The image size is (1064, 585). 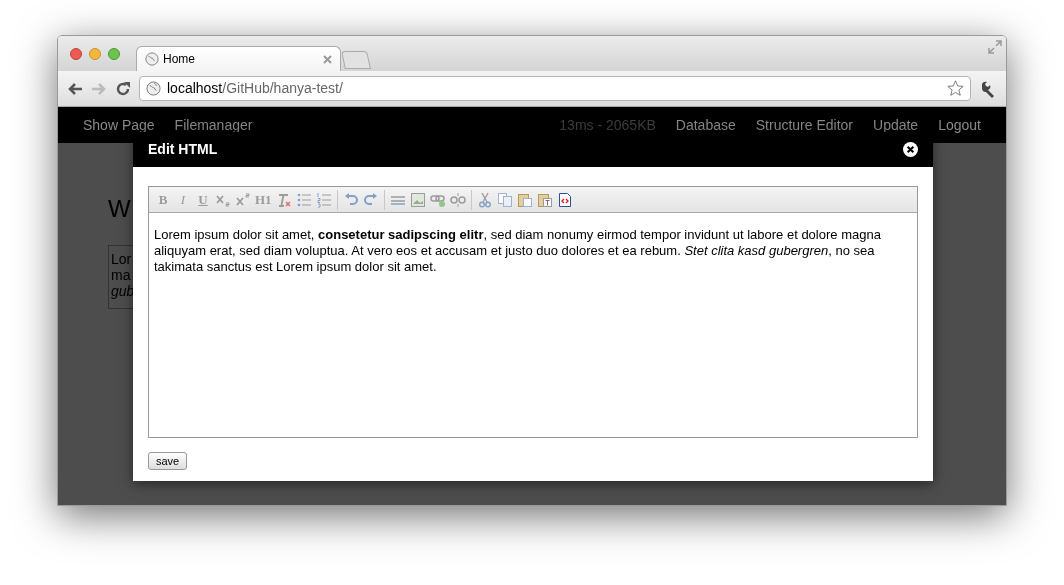 I want to click on url-text: localhost/GitHub/hanya-test/, so click(x=255, y=88).